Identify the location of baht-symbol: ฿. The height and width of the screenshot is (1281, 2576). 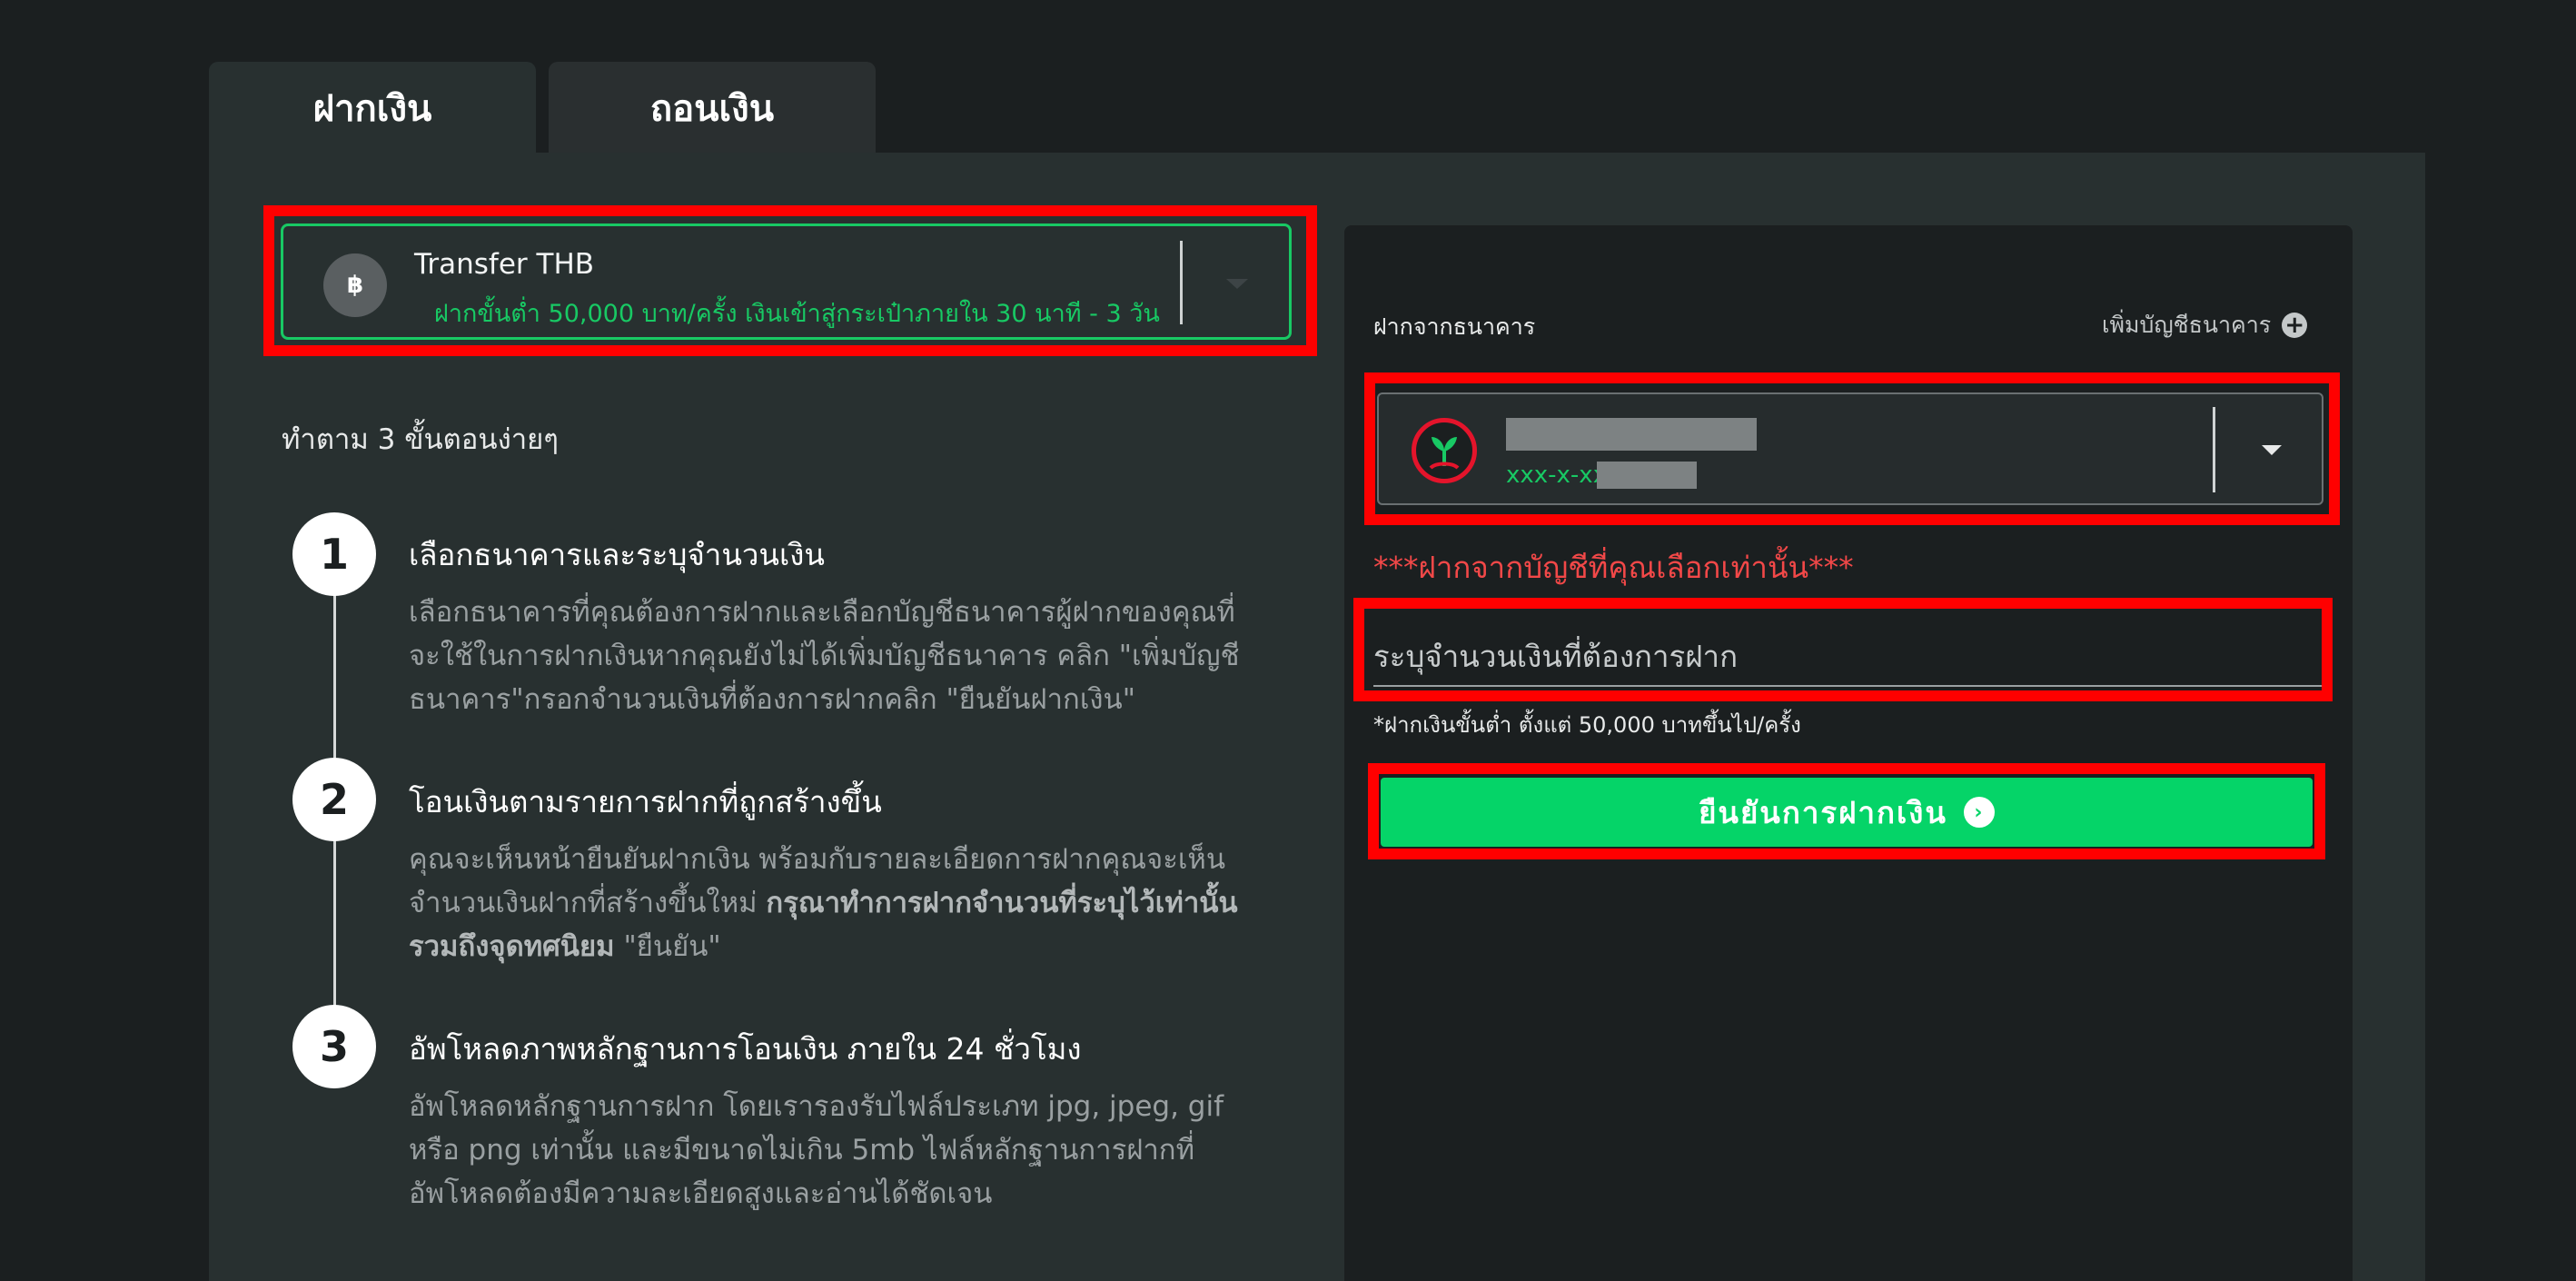
(355, 285).